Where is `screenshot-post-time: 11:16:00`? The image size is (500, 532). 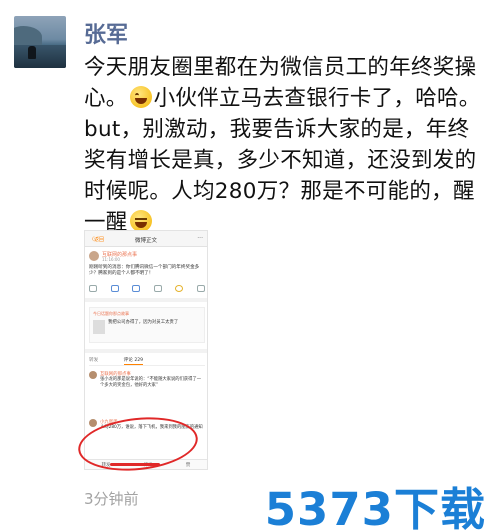
screenshot-post-time: 11:16:00 is located at coordinates (111, 259).